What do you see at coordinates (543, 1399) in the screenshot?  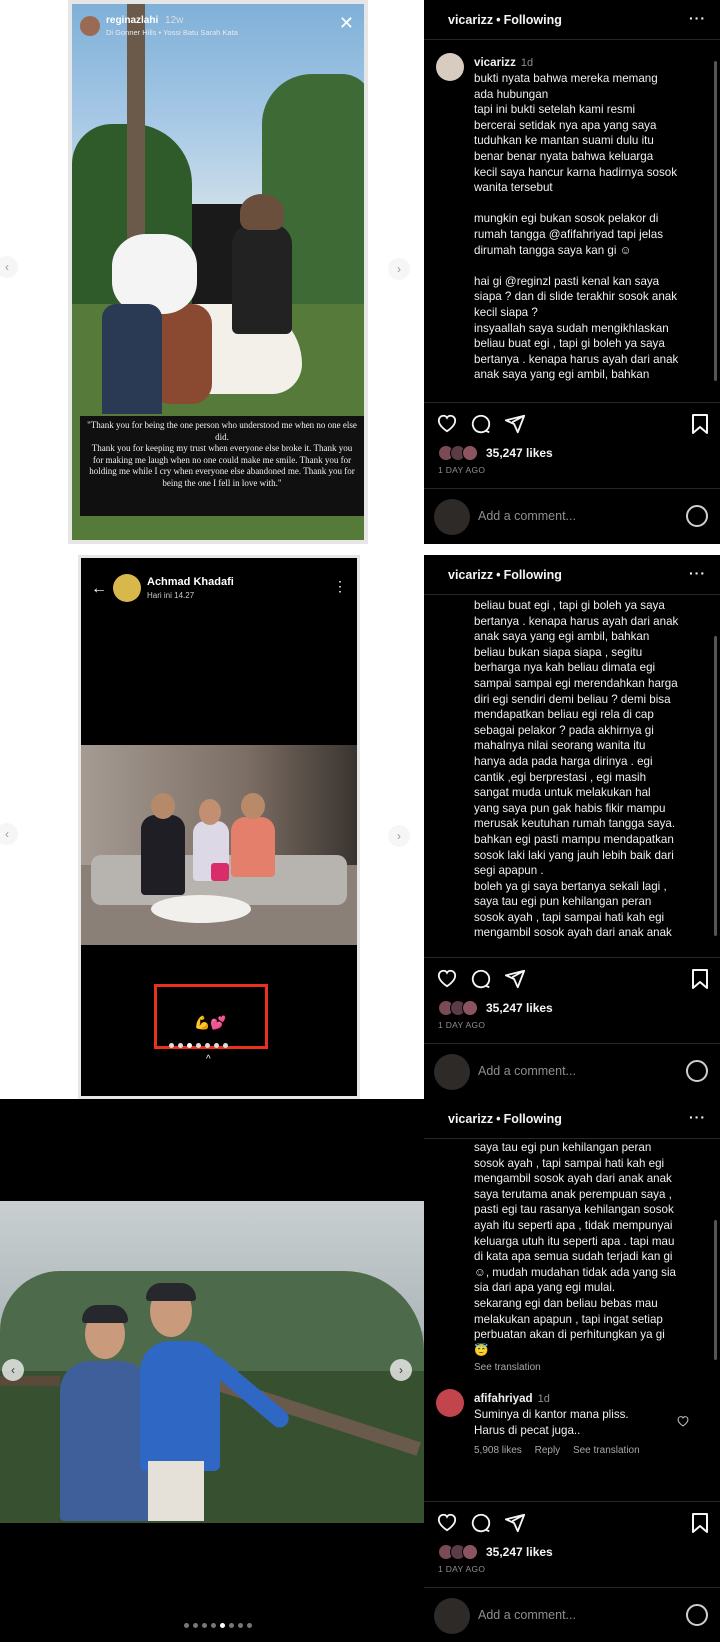 I see `comment-time: 1d` at bounding box center [543, 1399].